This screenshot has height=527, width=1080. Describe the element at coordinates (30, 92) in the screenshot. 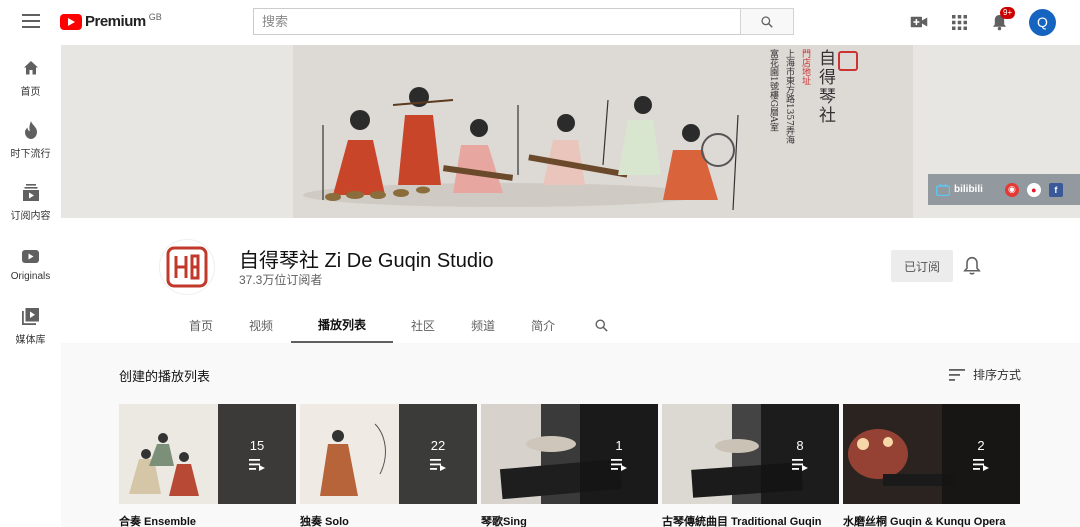

I see `sidebar-item-label: 首页` at that location.